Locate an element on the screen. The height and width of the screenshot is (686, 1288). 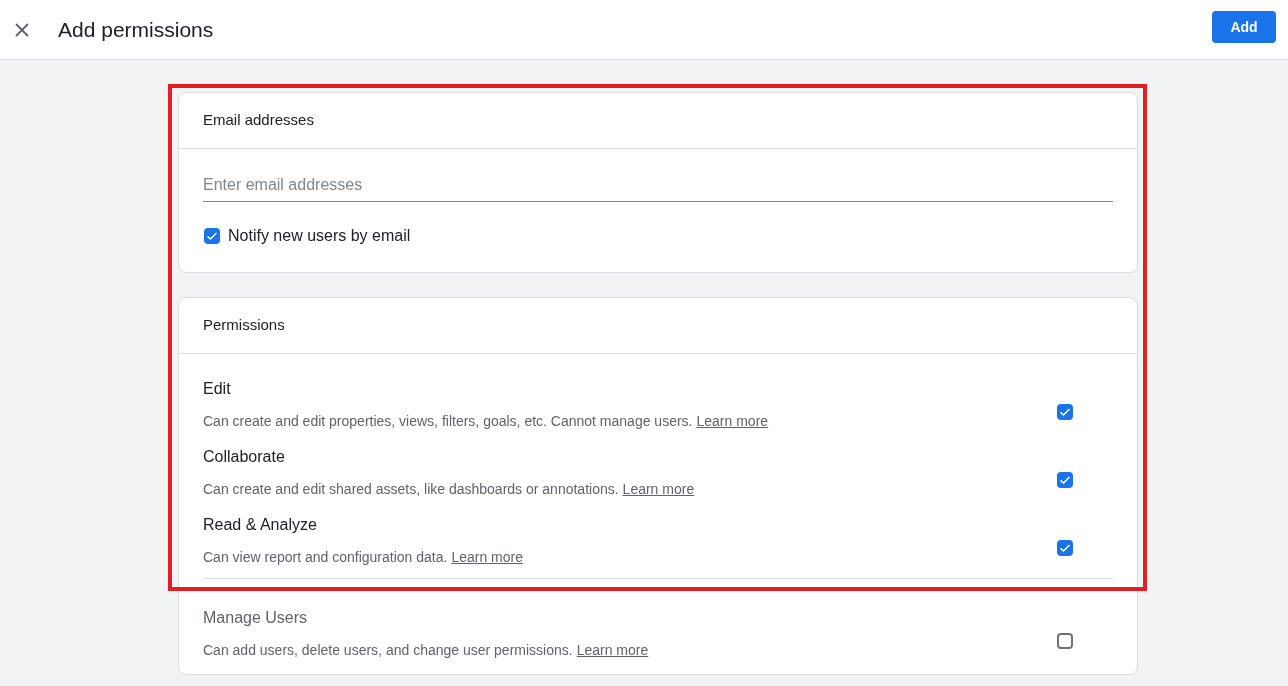
card-title: Permissions is located at coordinates (244, 325).